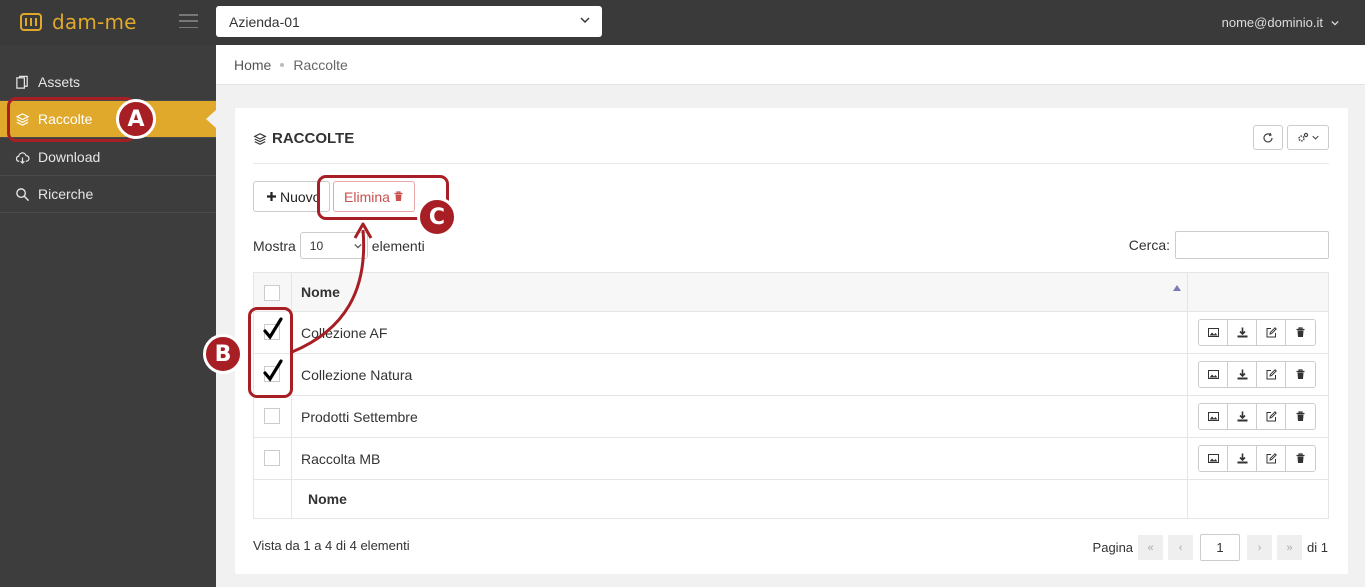 The image size is (1365, 587). What do you see at coordinates (264, 21) in the screenshot?
I see `company-select-value: Azienda-01` at bounding box center [264, 21].